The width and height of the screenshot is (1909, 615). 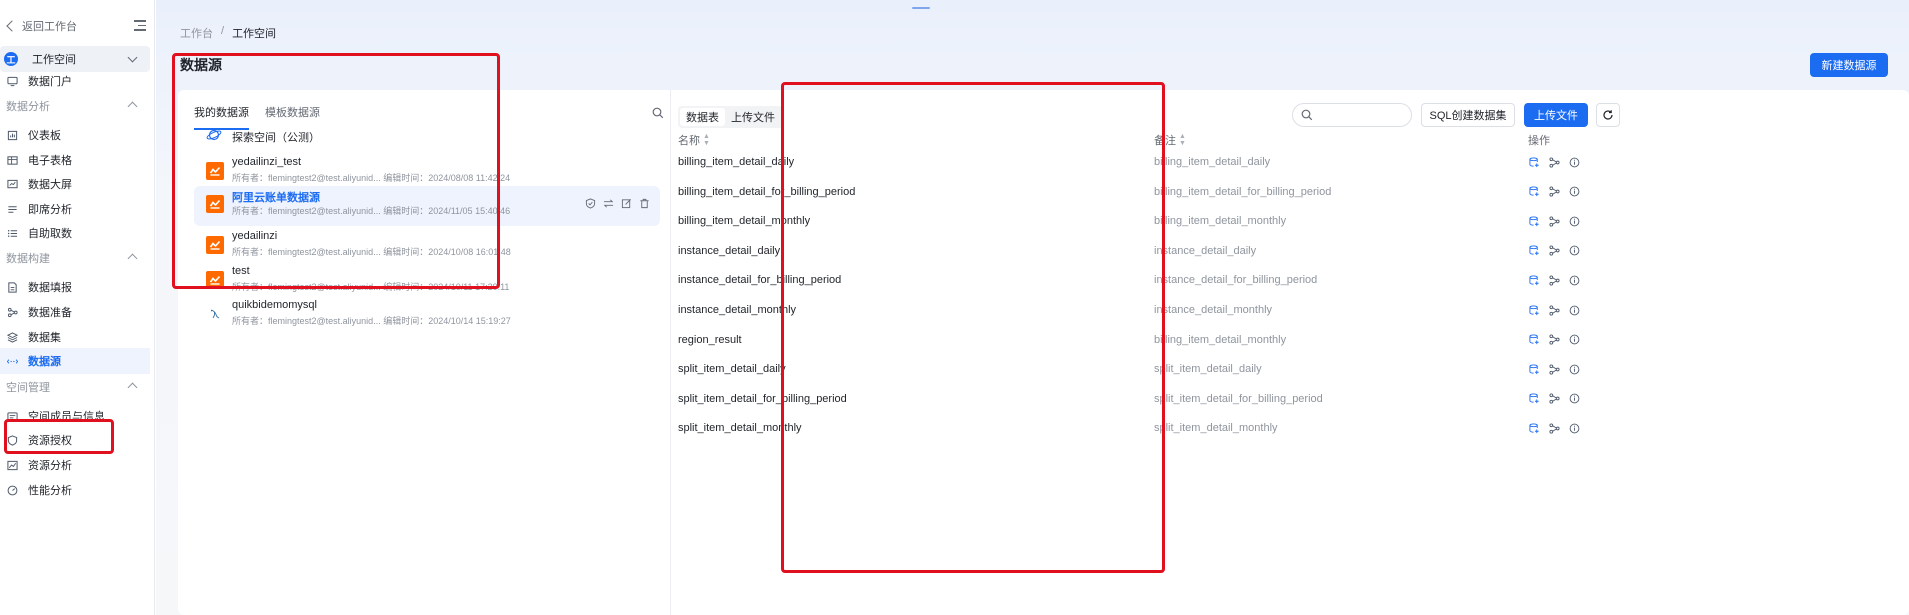 I want to click on nav-group-header: 数据构建, so click(x=72, y=258).